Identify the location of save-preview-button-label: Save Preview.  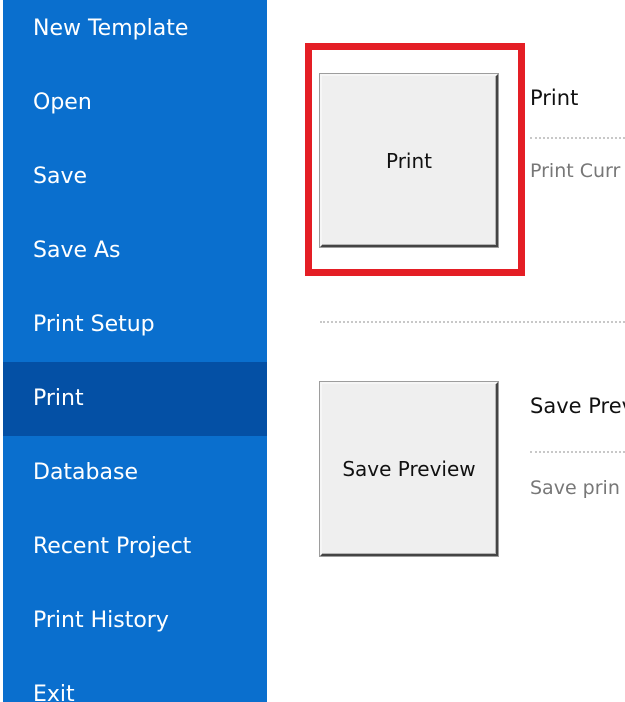
(409, 469).